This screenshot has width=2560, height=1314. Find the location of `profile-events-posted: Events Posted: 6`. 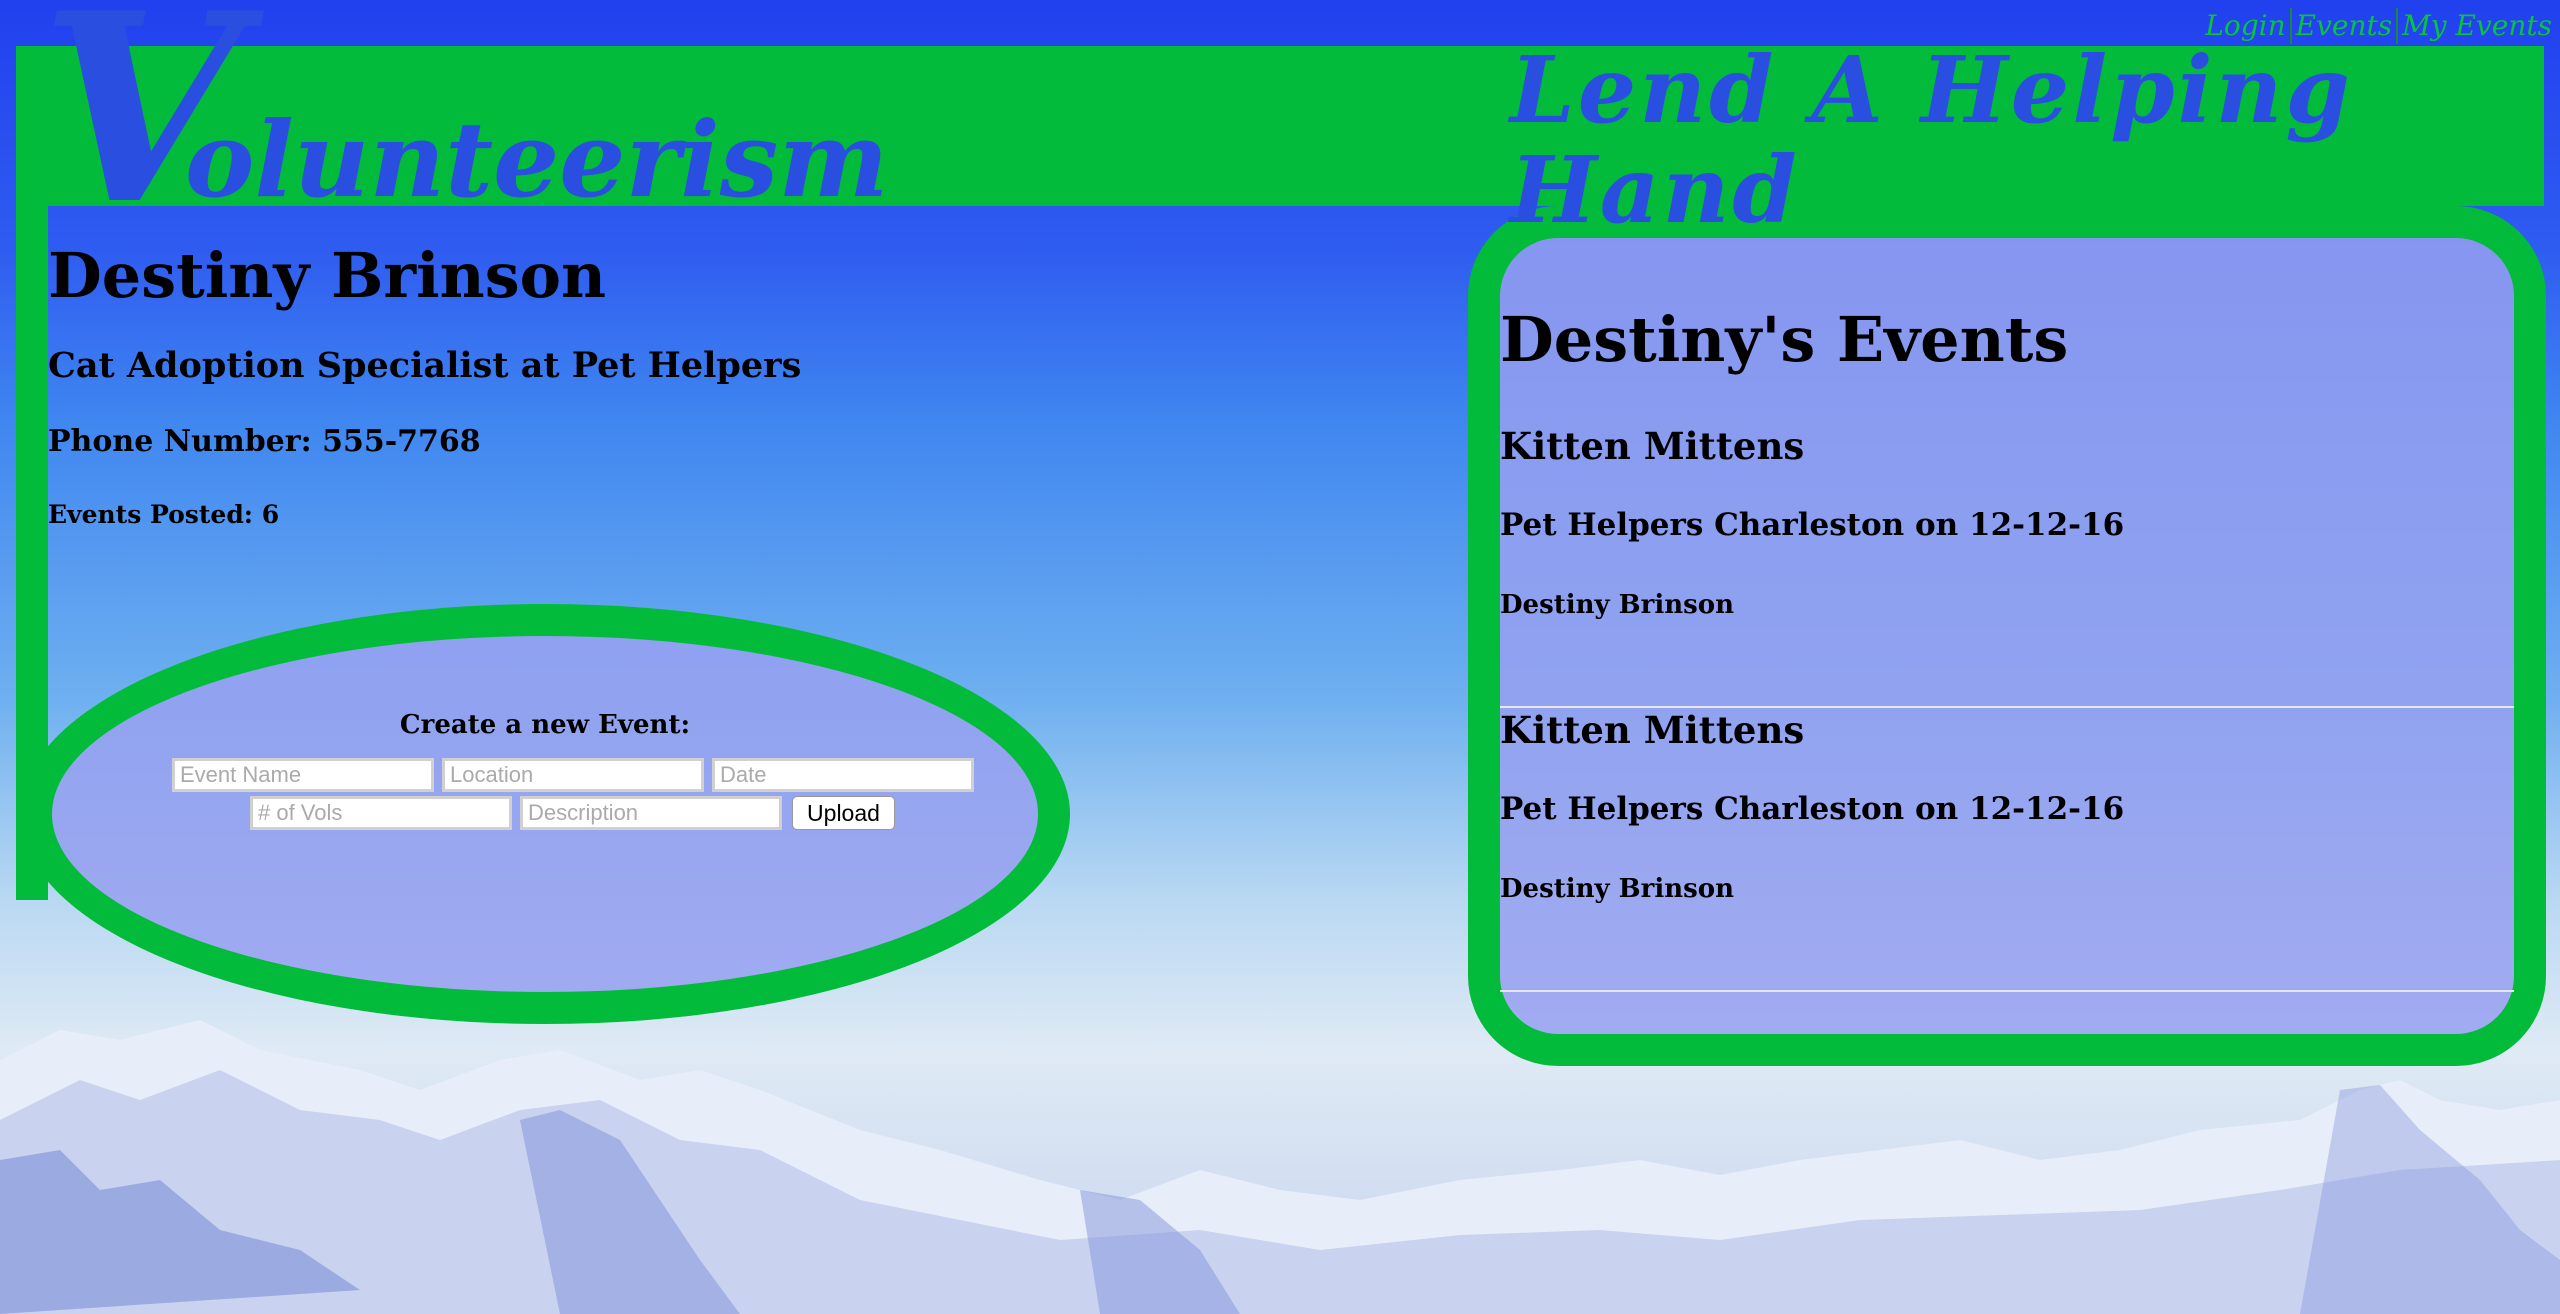

profile-events-posted: Events Posted: 6 is located at coordinates (164, 514).